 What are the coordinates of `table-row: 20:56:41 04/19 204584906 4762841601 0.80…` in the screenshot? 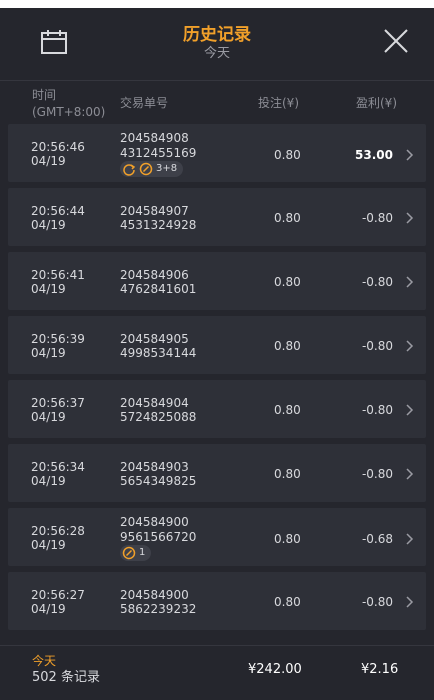 It's located at (217, 281).